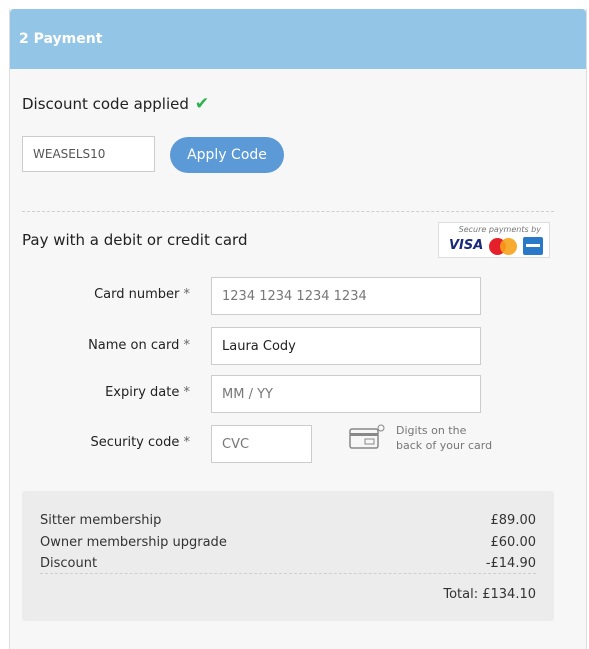  What do you see at coordinates (140, 442) in the screenshot?
I see `security-code-label: Security code *` at bounding box center [140, 442].